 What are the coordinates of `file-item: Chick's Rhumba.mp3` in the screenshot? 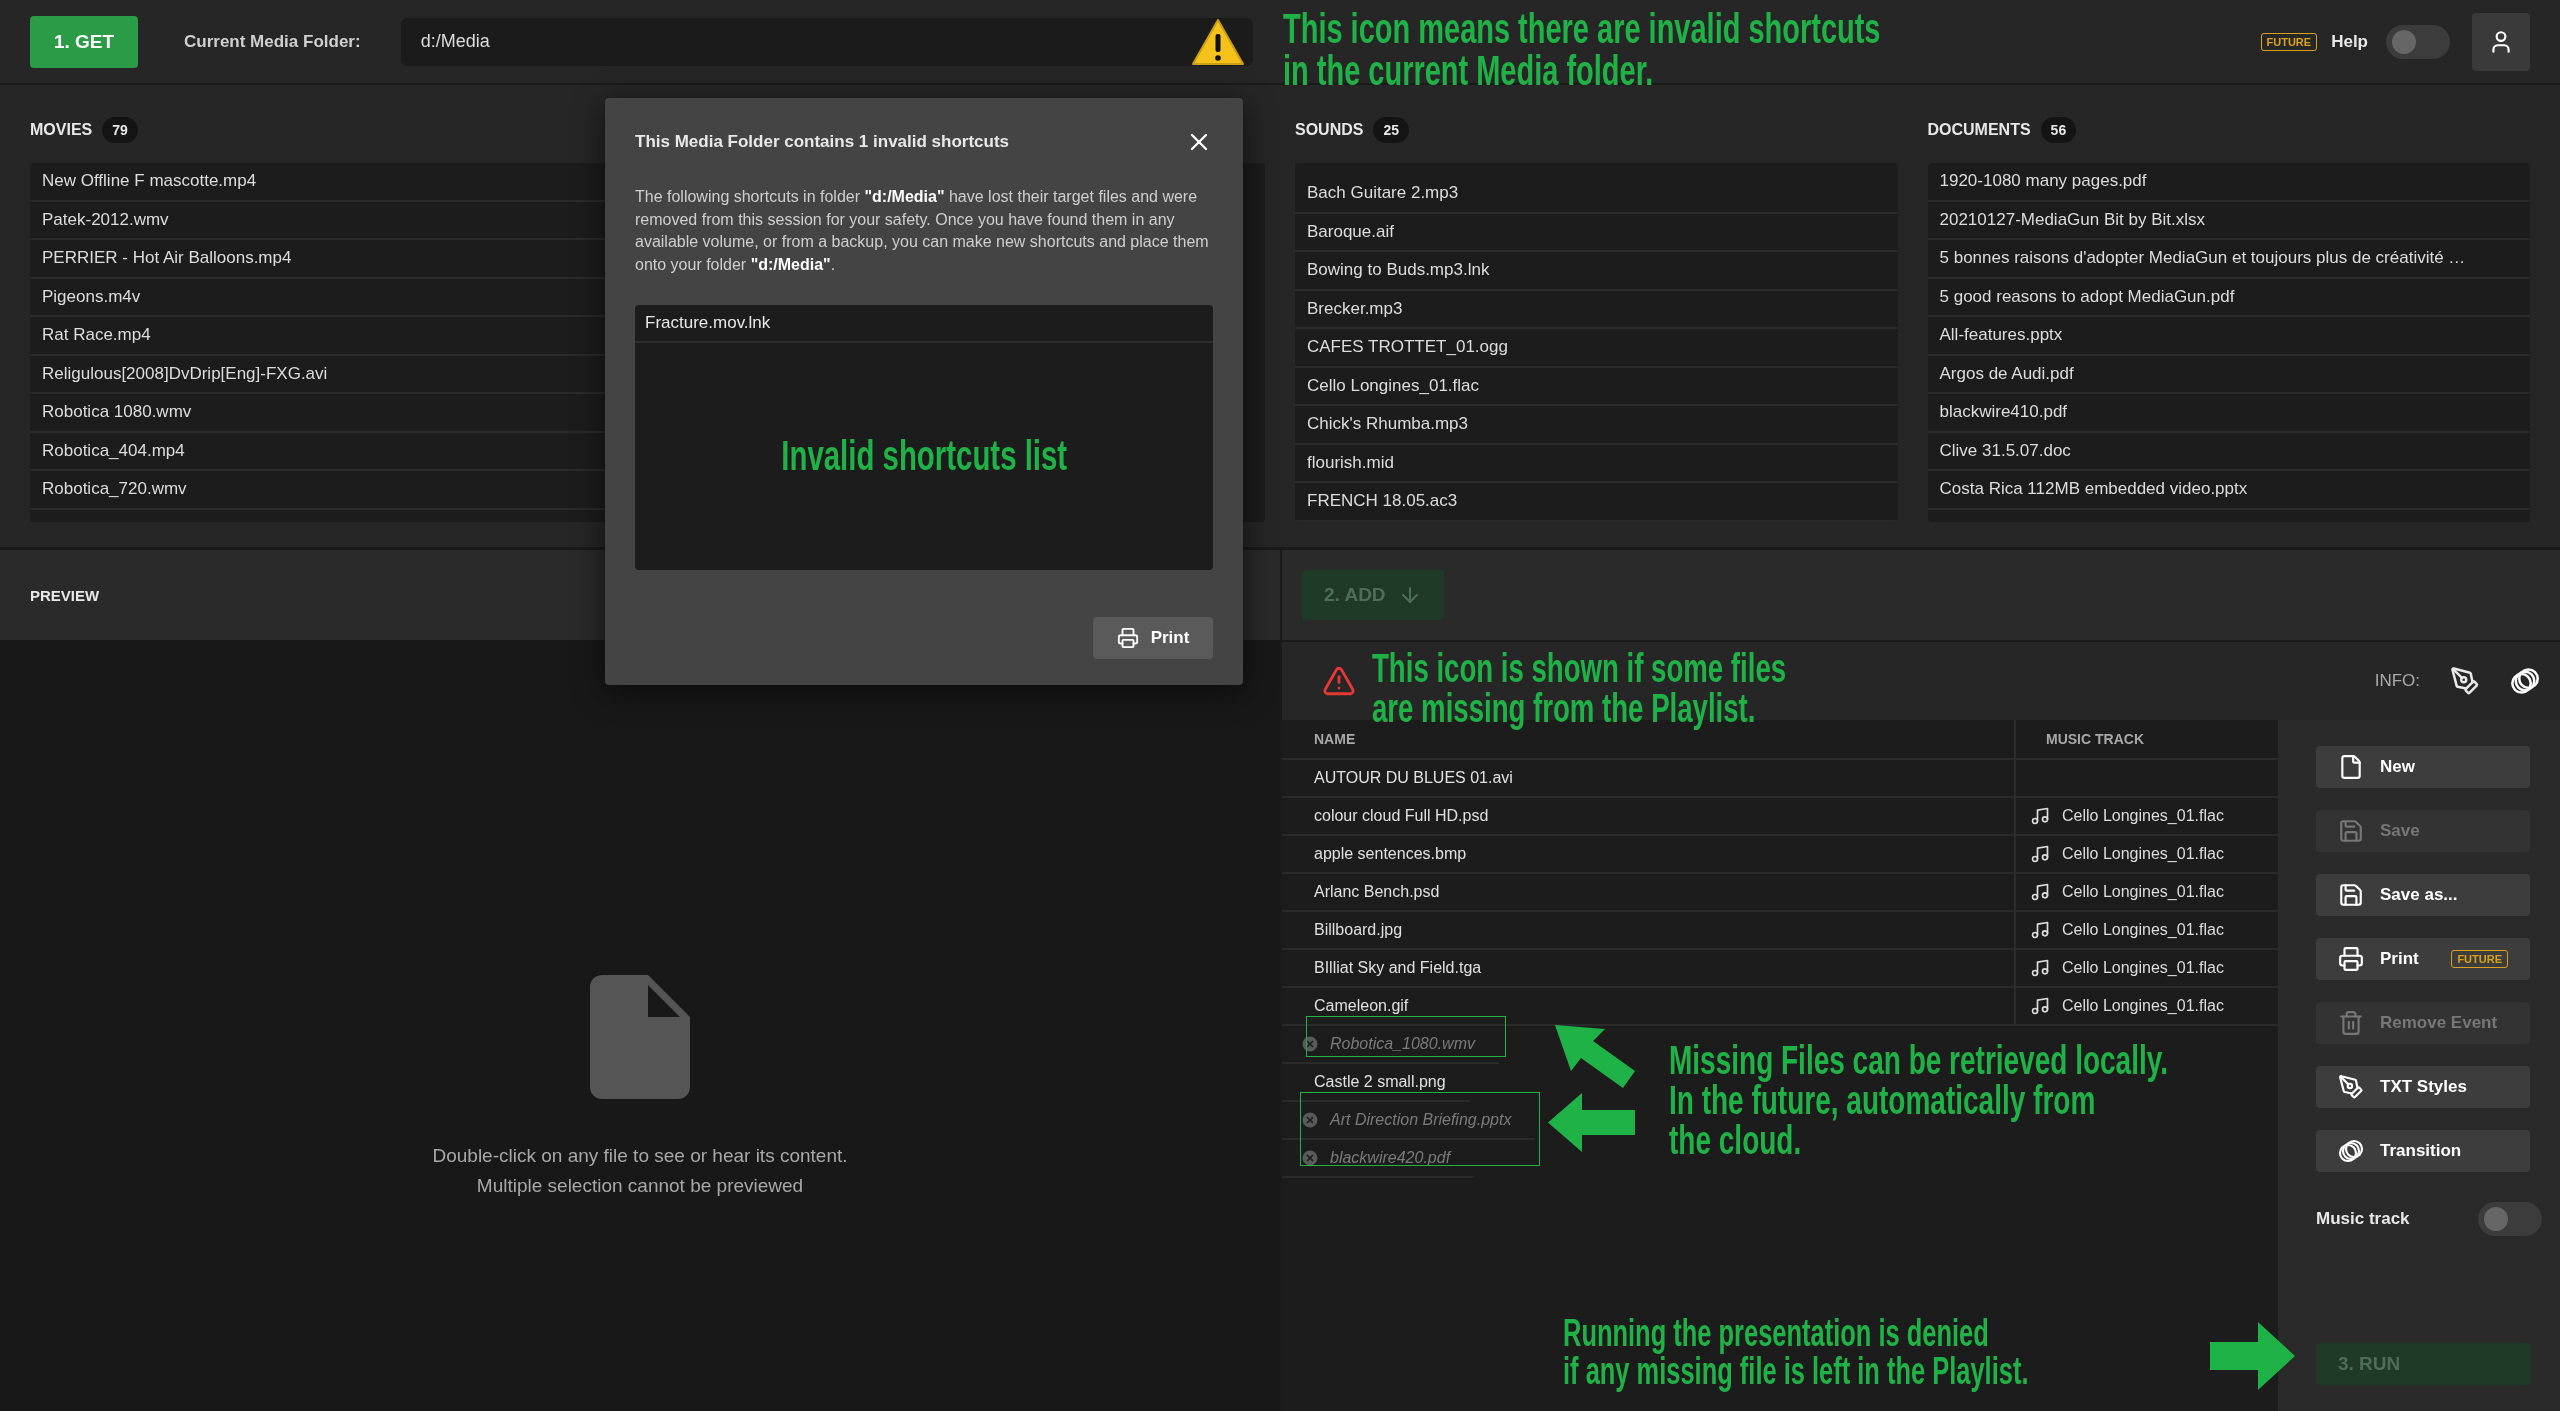 It's located at (1596, 425).